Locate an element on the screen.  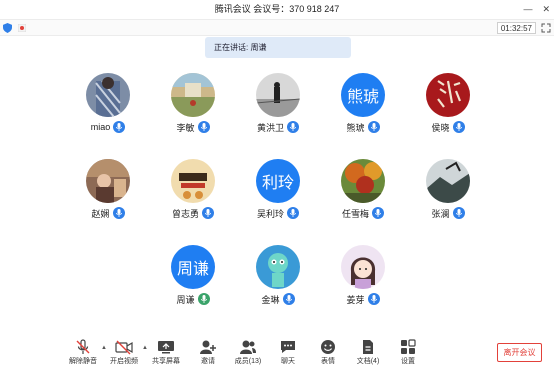
participant-tile: 金琳 is located at coordinates (278, 280).